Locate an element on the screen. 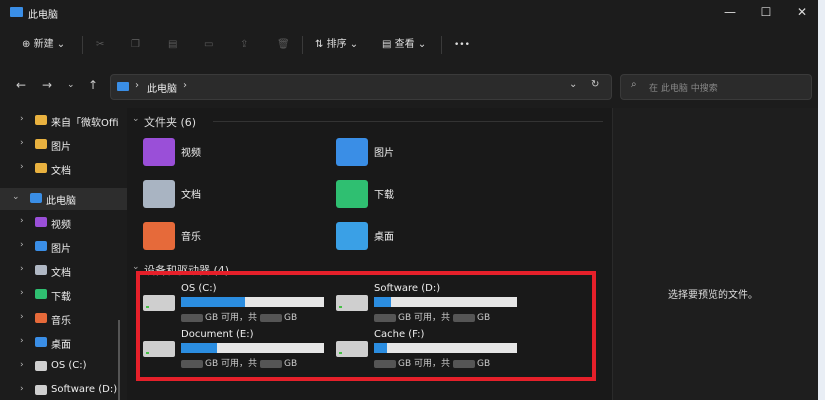 This screenshot has height=400, width=825. scissors-icon: ✂ is located at coordinates (100, 44).